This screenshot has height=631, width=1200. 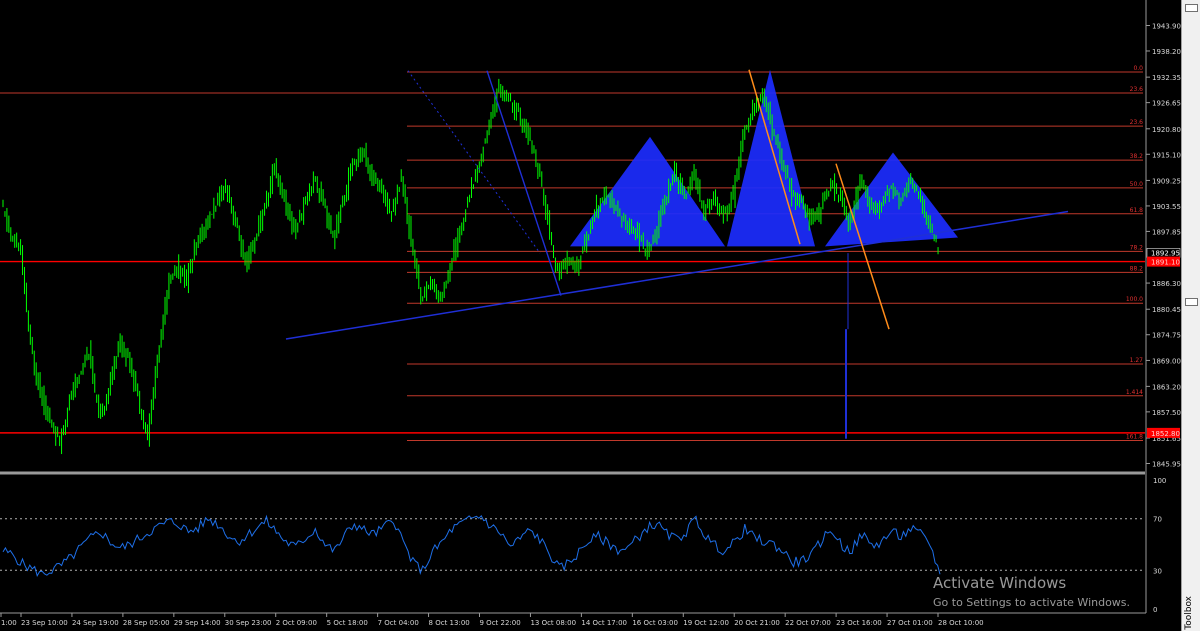 I want to click on price-tick-label: 1869.00, so click(x=1166, y=361).